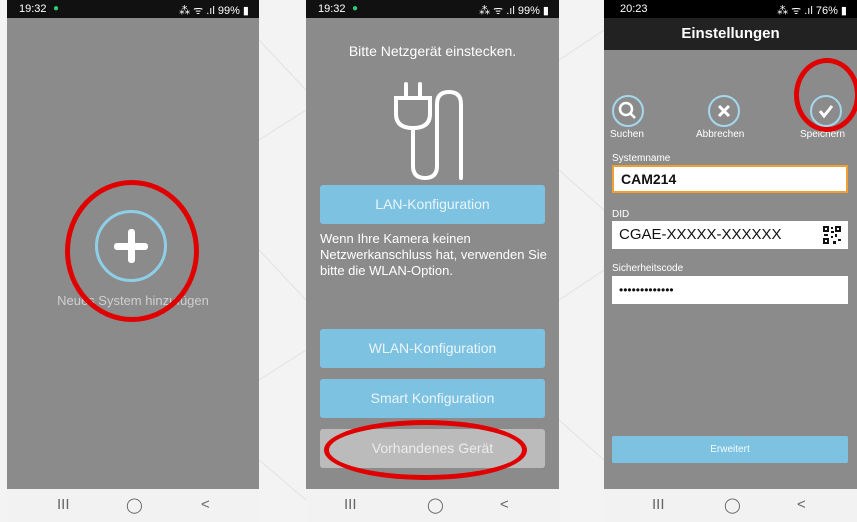 This screenshot has width=857, height=522. What do you see at coordinates (700, 234) in the screenshot?
I see `did-value: CGAE-XXXXX-XXXXXX` at bounding box center [700, 234].